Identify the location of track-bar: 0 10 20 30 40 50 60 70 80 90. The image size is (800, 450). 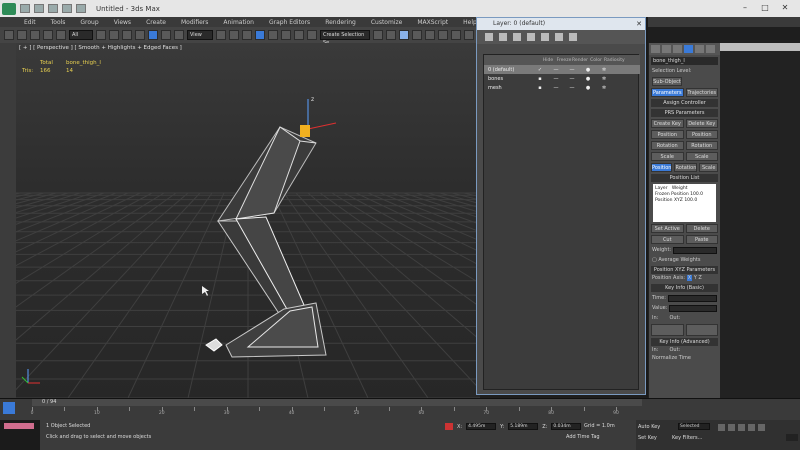
(336, 414).